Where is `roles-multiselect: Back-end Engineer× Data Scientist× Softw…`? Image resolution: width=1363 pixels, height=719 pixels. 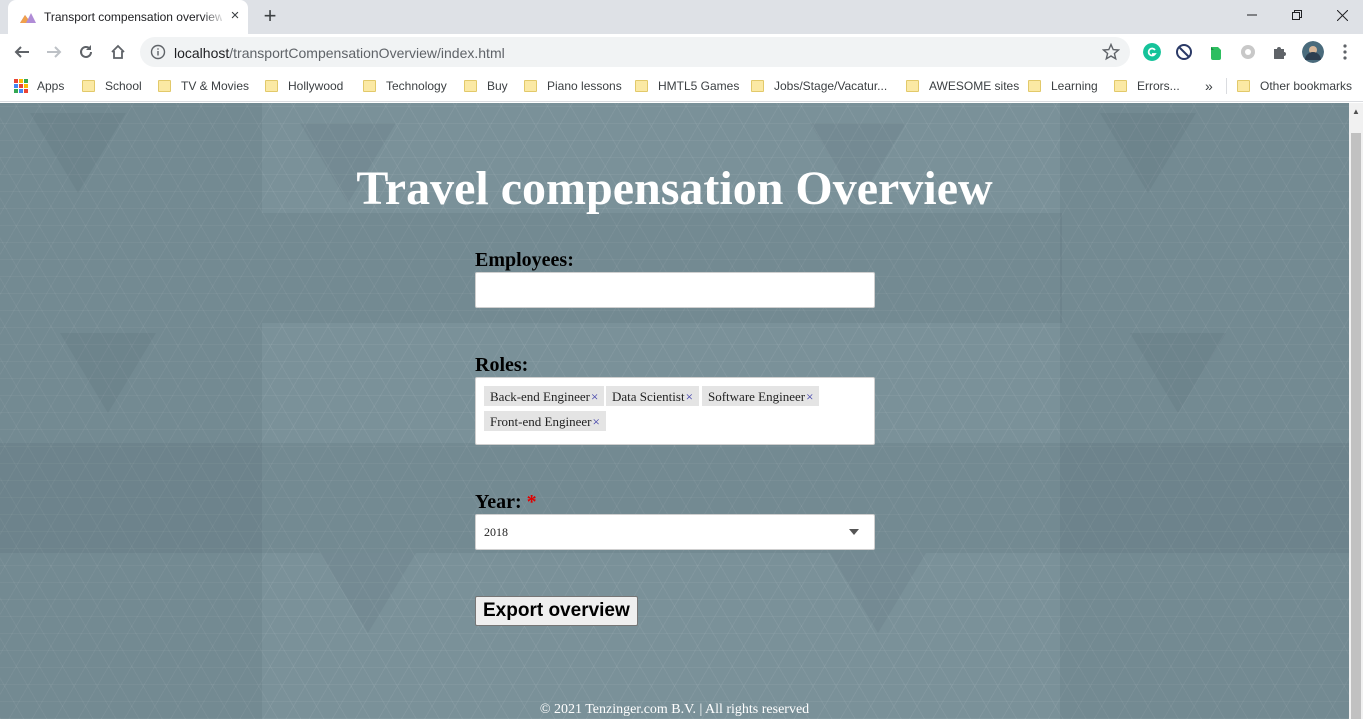 roles-multiselect: Back-end Engineer× Data Scientist× Softw… is located at coordinates (675, 411).